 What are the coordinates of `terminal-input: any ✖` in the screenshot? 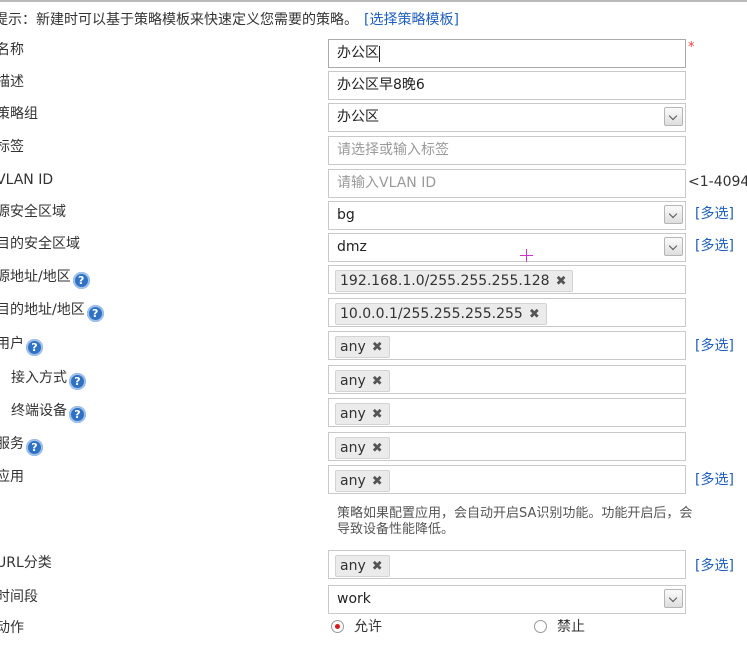 It's located at (507, 412).